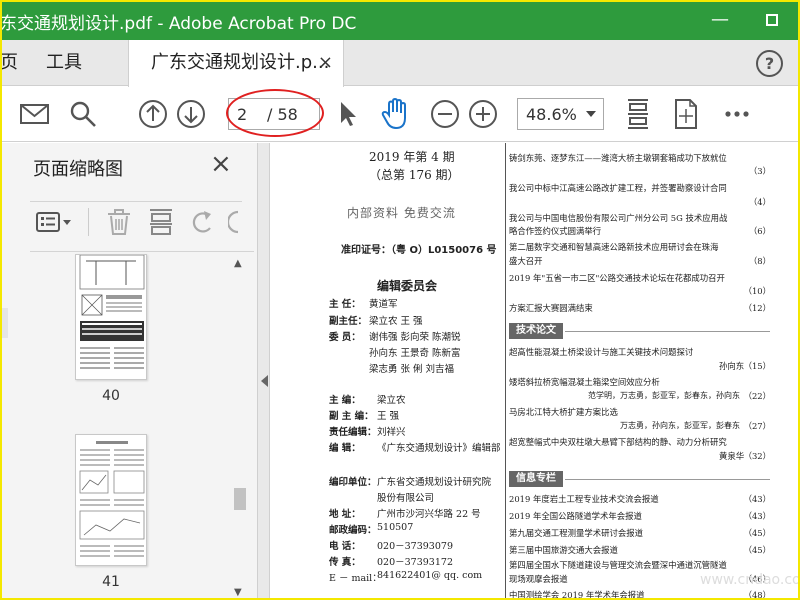 The height and width of the screenshot is (600, 800). I want to click on maximize-button, so click(772, 20).